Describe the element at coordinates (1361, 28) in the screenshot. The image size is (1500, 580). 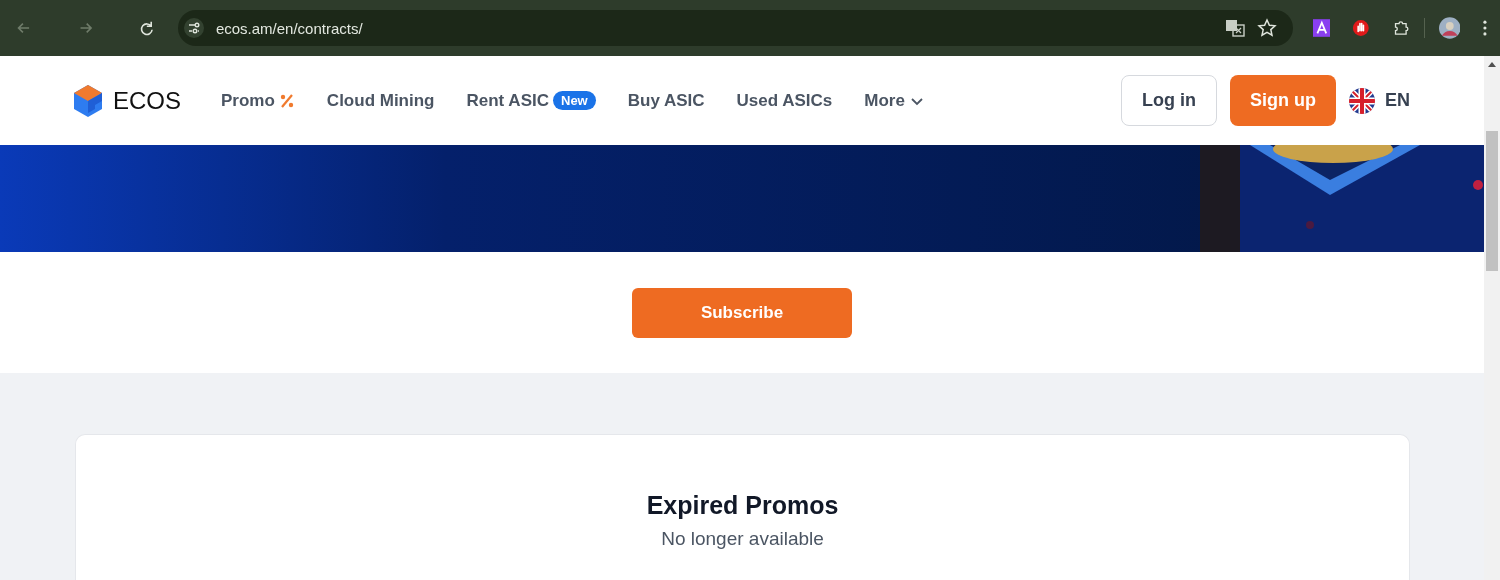
I see `hand-stop-icon` at that location.